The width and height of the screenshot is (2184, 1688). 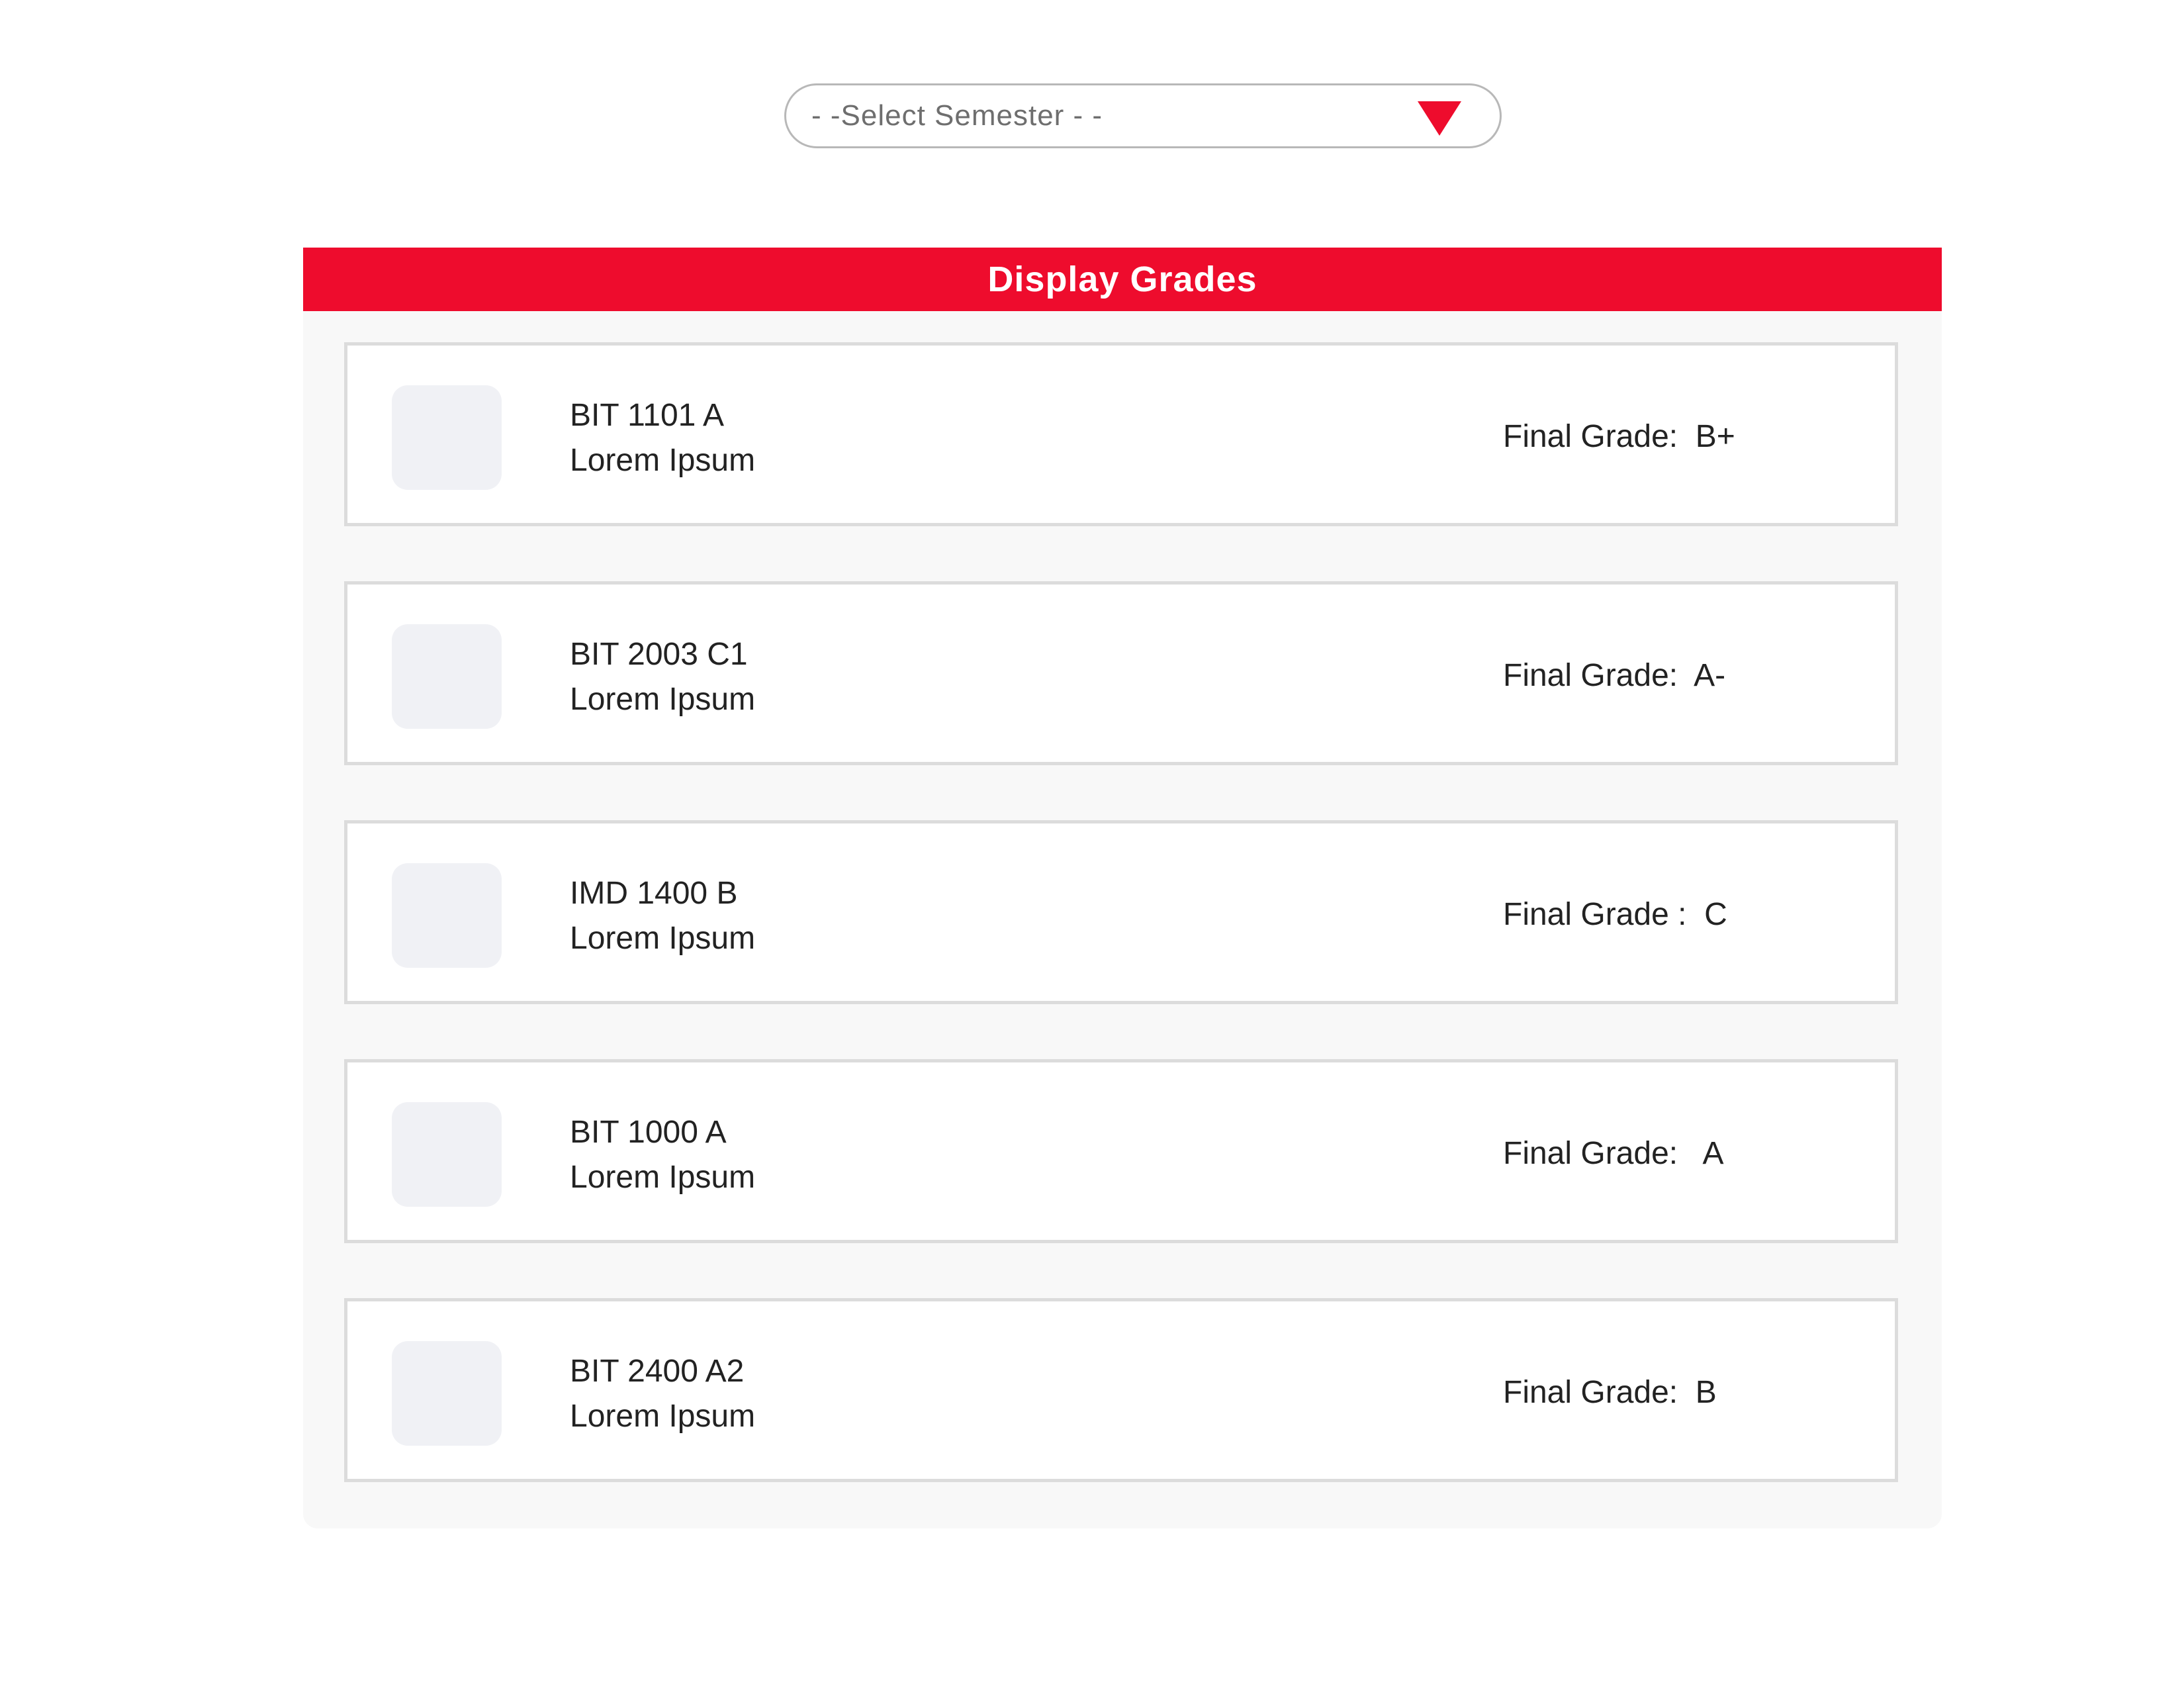 I want to click on semester-select-placeholder: - -Select Semester - -, so click(x=957, y=115).